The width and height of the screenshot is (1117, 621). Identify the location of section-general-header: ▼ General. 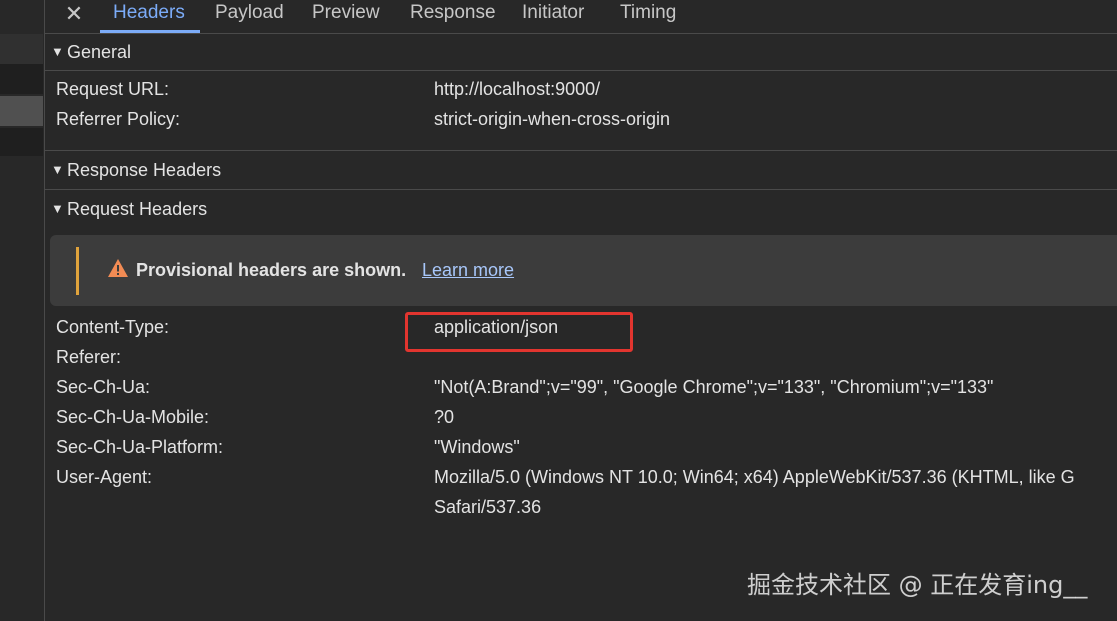
(581, 52).